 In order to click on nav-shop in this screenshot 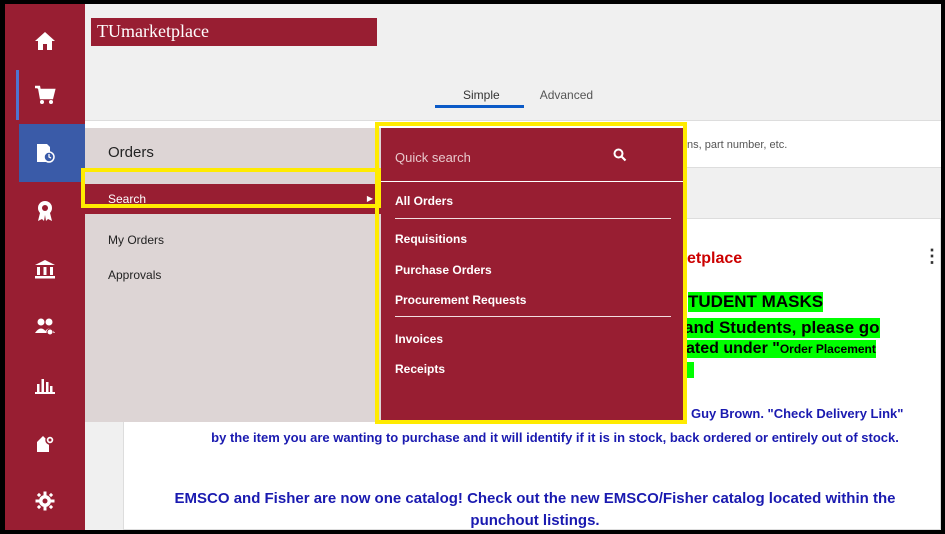, I will do `click(45, 95)`.